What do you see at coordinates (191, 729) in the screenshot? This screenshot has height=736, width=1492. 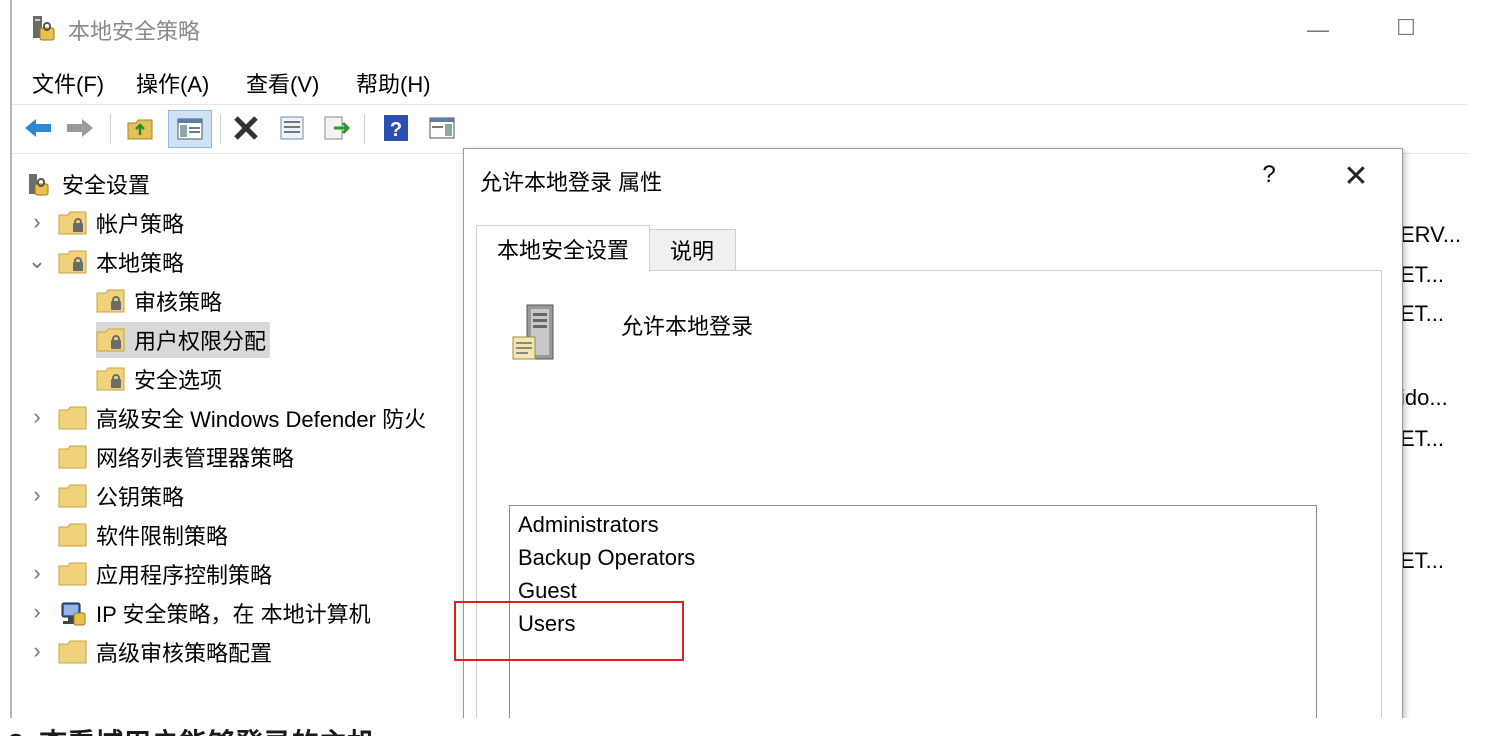 I see `bottom-caption: 2. 查看域用户能够登录的主机` at bounding box center [191, 729].